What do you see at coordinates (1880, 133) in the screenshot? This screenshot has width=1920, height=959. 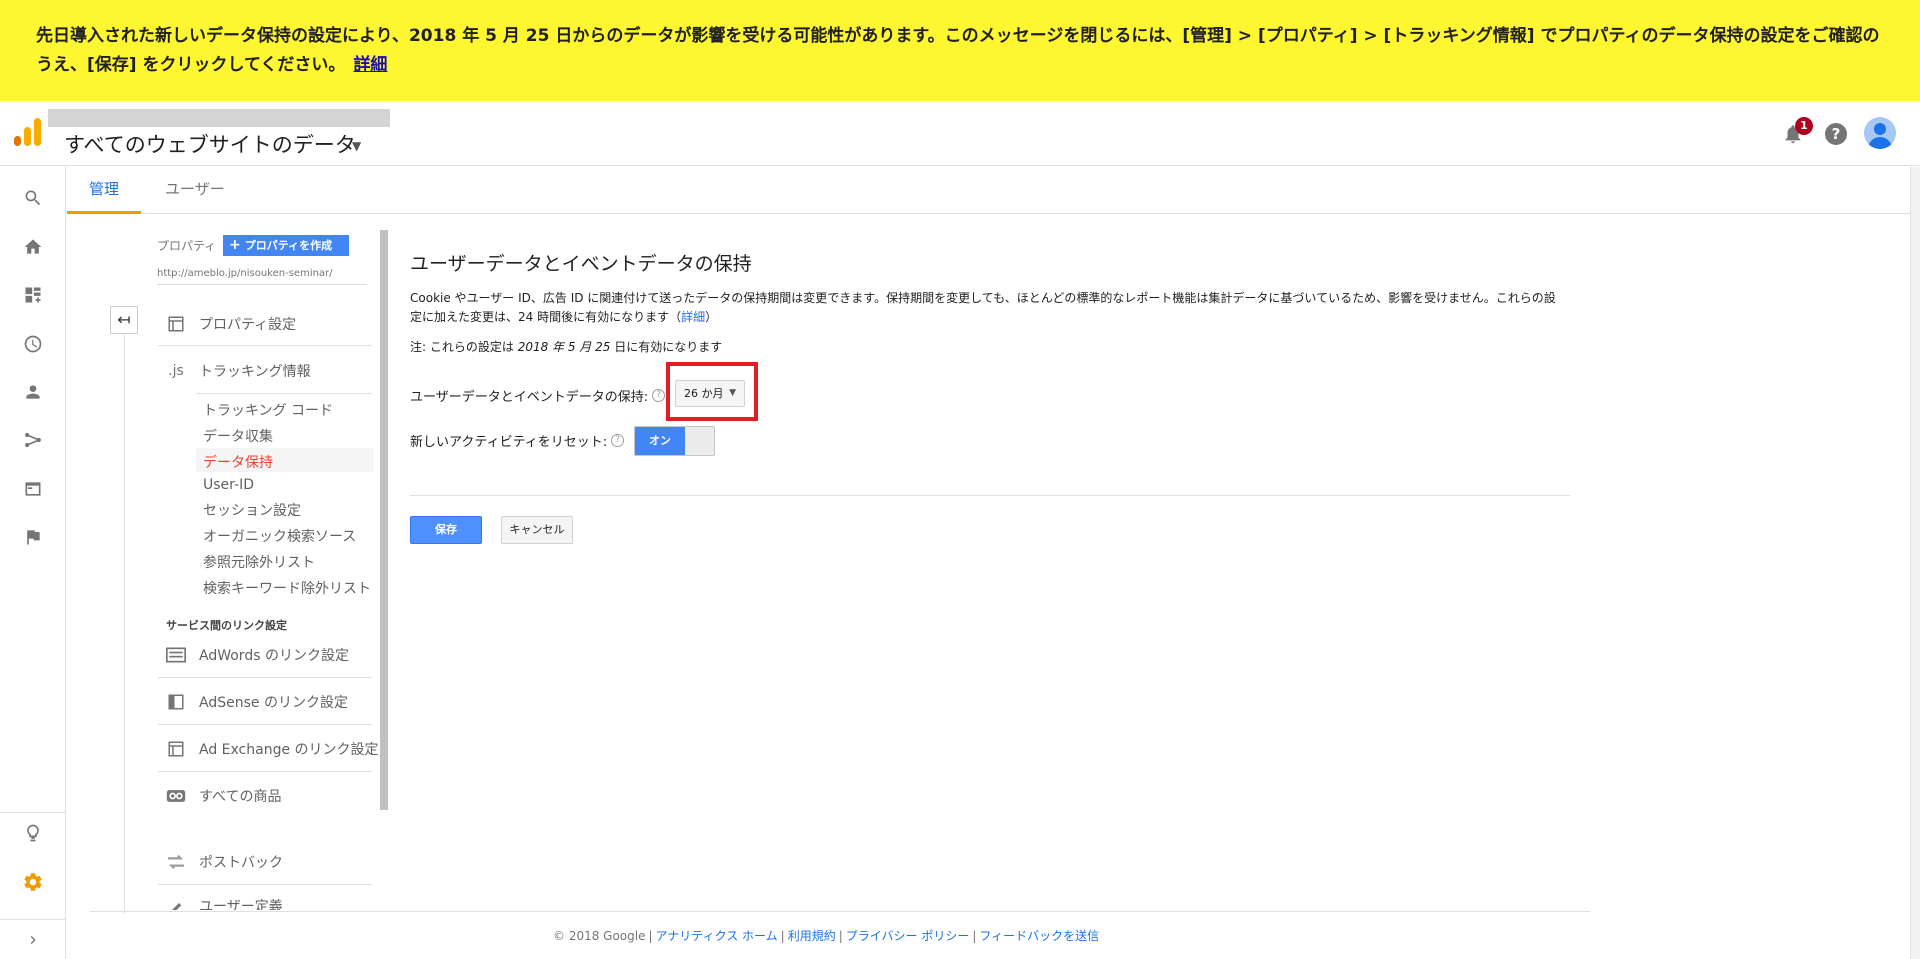 I see `avatar` at bounding box center [1880, 133].